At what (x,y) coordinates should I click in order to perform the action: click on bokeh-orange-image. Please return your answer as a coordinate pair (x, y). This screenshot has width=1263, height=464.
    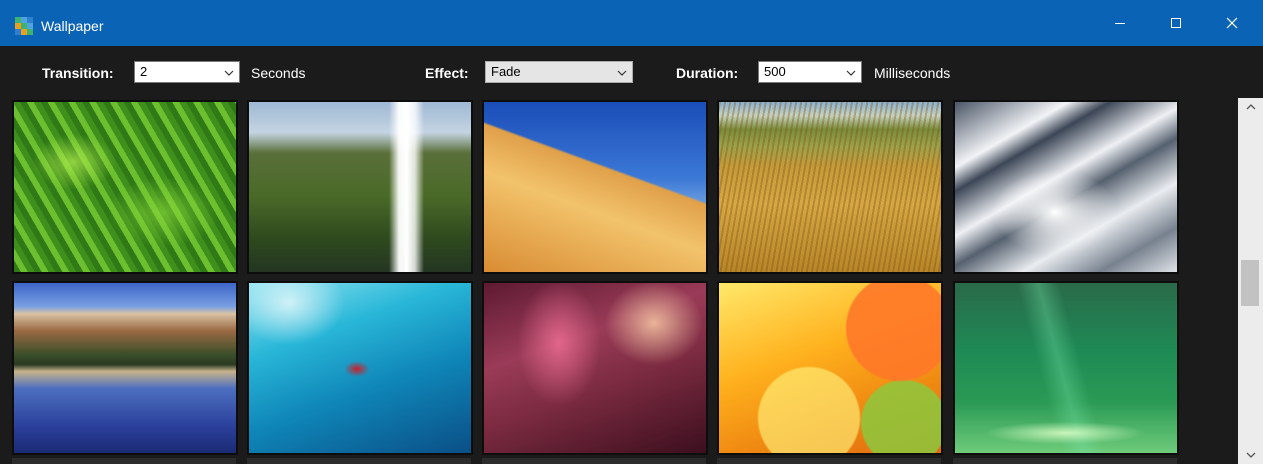
    Looking at the image, I should click on (830, 368).